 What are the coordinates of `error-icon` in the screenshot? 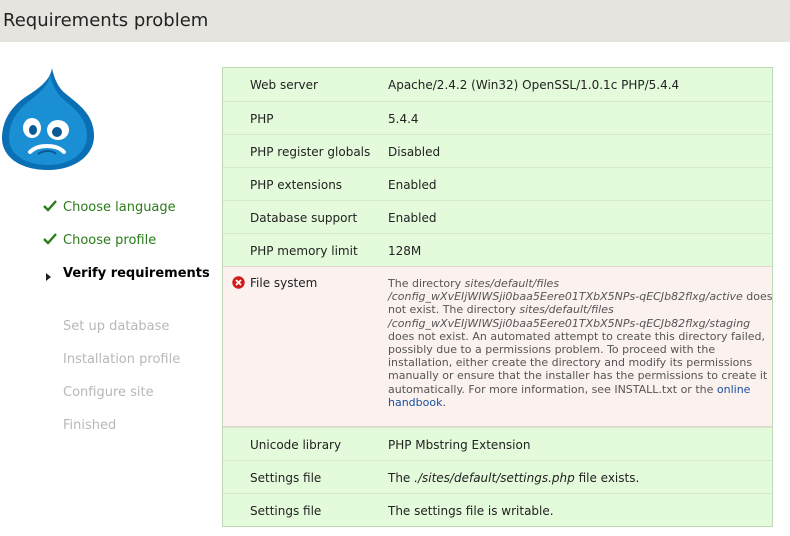 It's located at (238, 282).